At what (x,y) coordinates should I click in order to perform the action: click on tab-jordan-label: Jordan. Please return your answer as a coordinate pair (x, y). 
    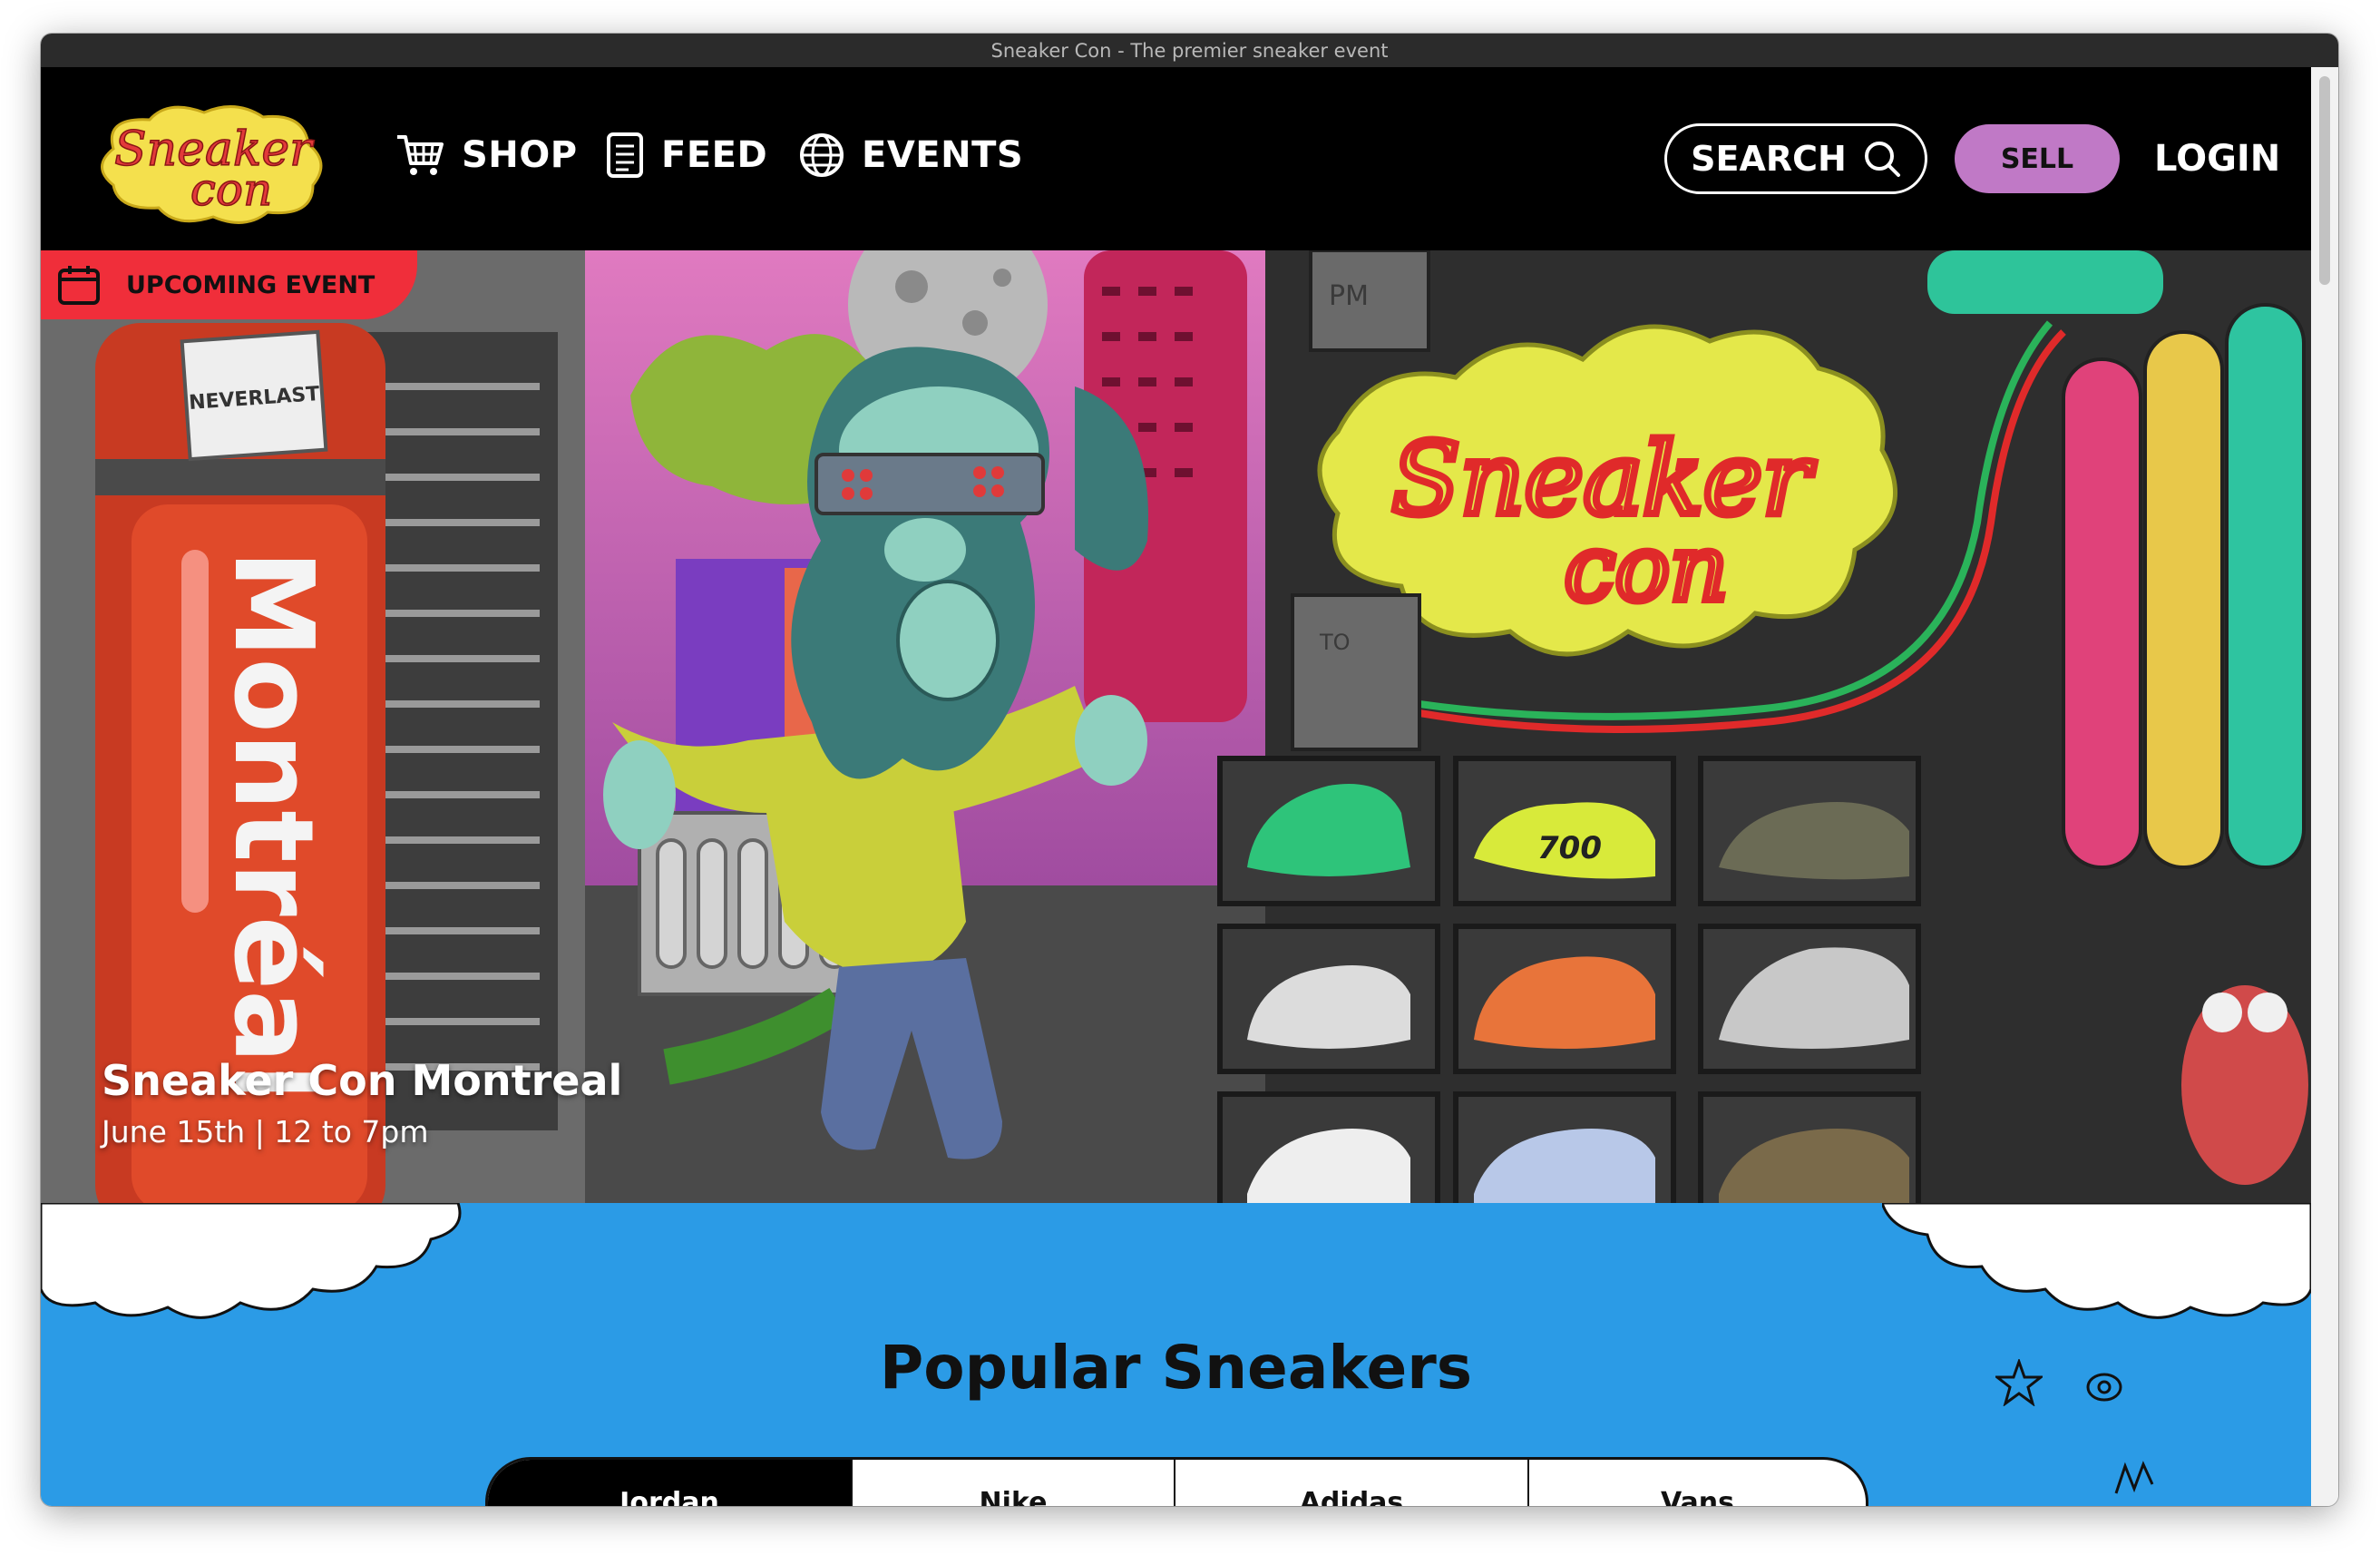
    Looking at the image, I should click on (669, 1496).